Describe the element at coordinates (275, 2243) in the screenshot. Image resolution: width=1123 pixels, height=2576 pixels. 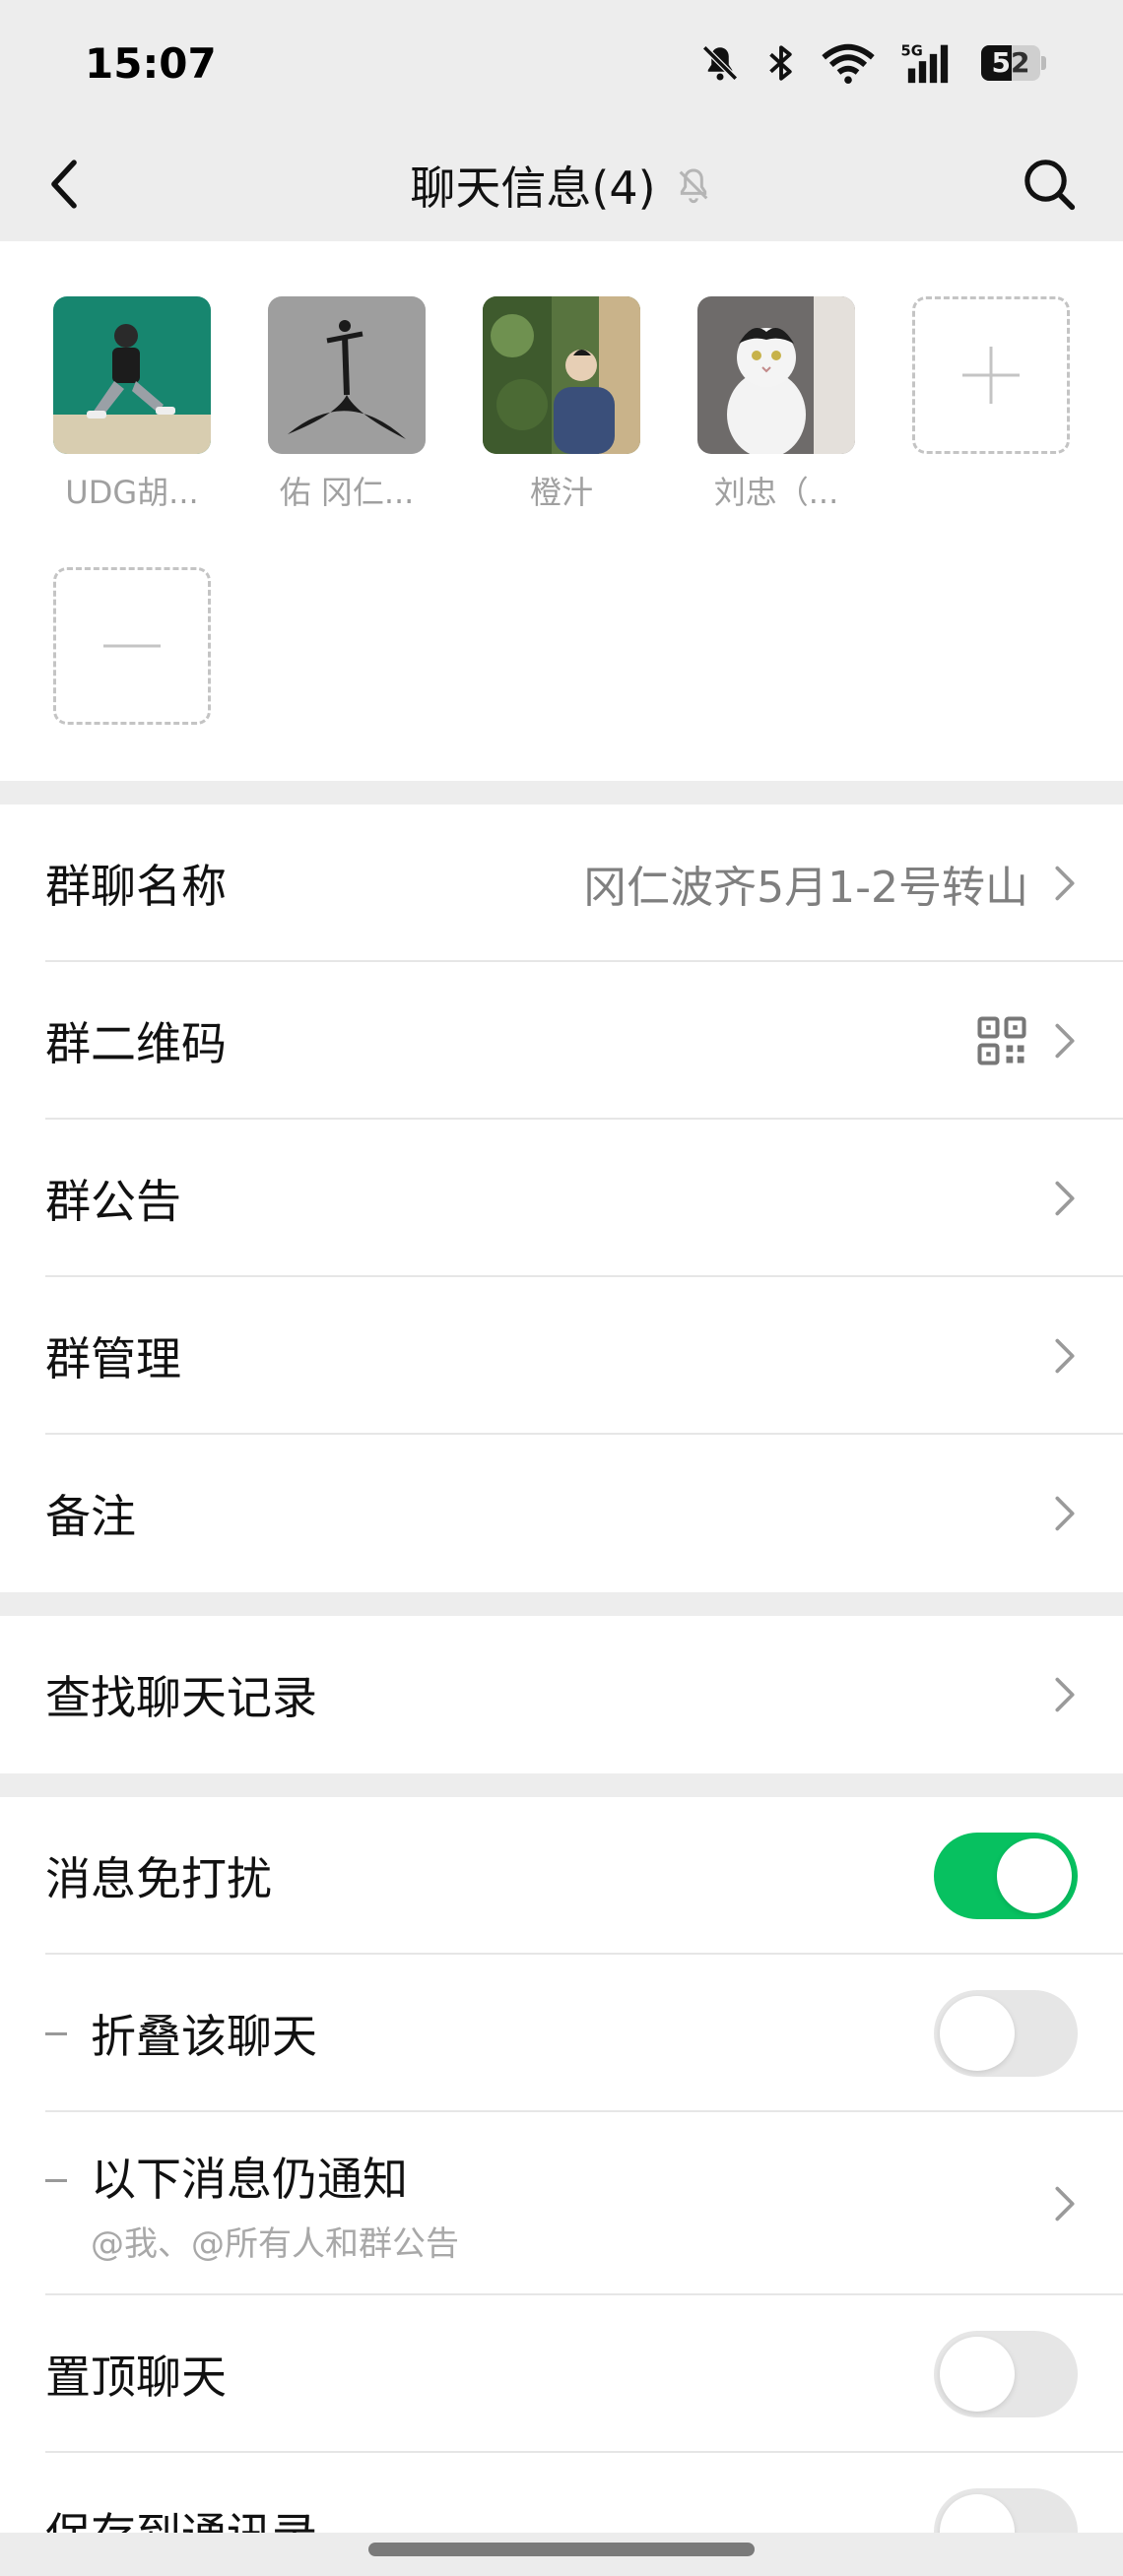
I see `still-notify-subtitle: @我、@所有人和群公告` at that location.